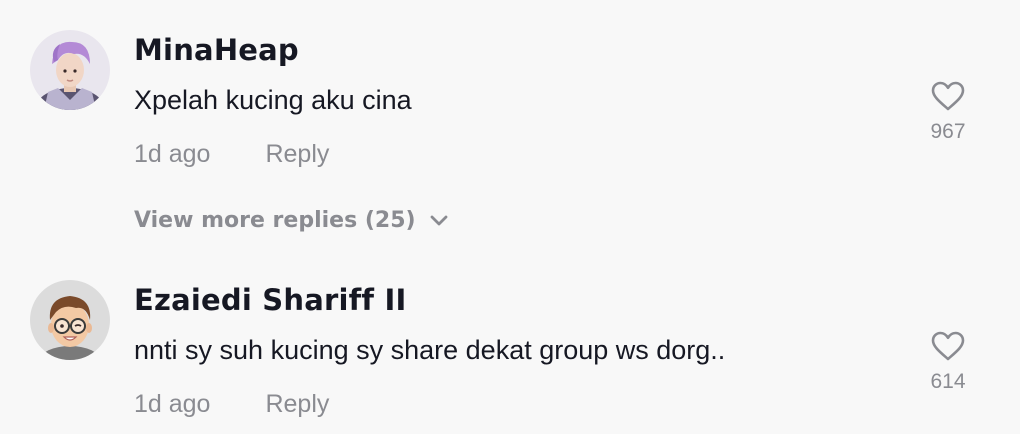 The image size is (1020, 434). What do you see at coordinates (275, 220) in the screenshot?
I see `view-more-replies-label: View more replies (25)` at bounding box center [275, 220].